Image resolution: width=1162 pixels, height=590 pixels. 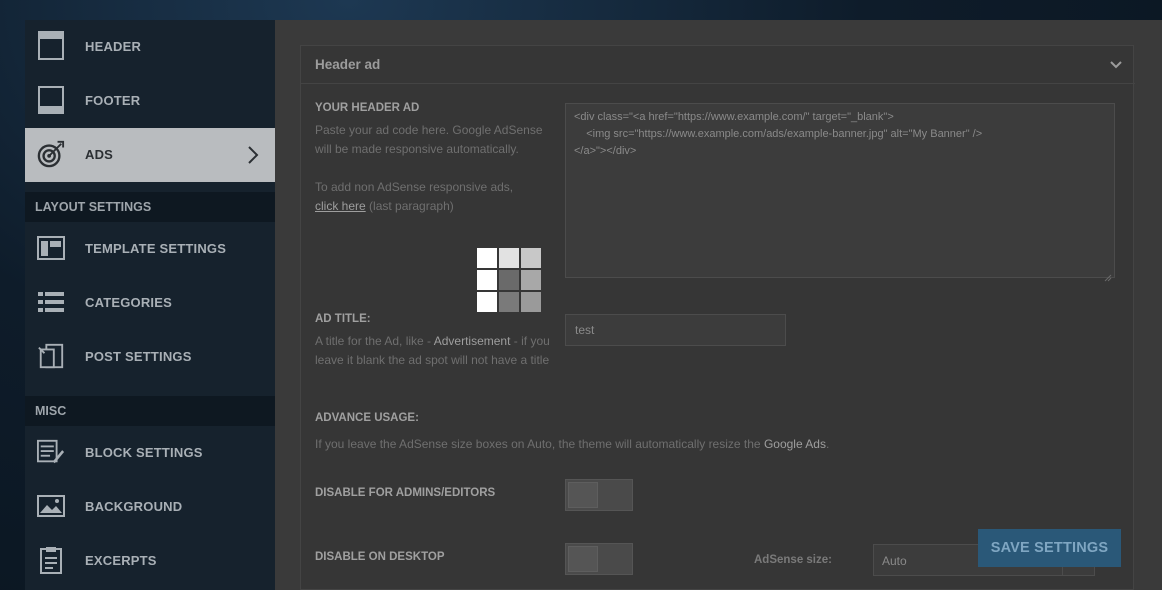 I want to click on sidebar-item-post-settings: POST SETTINGS, so click(x=150, y=357).